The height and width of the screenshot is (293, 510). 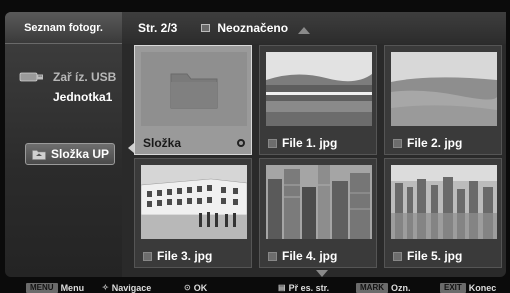 What do you see at coordinates (42, 287) in the screenshot?
I see `menu-key: MENU` at bounding box center [42, 287].